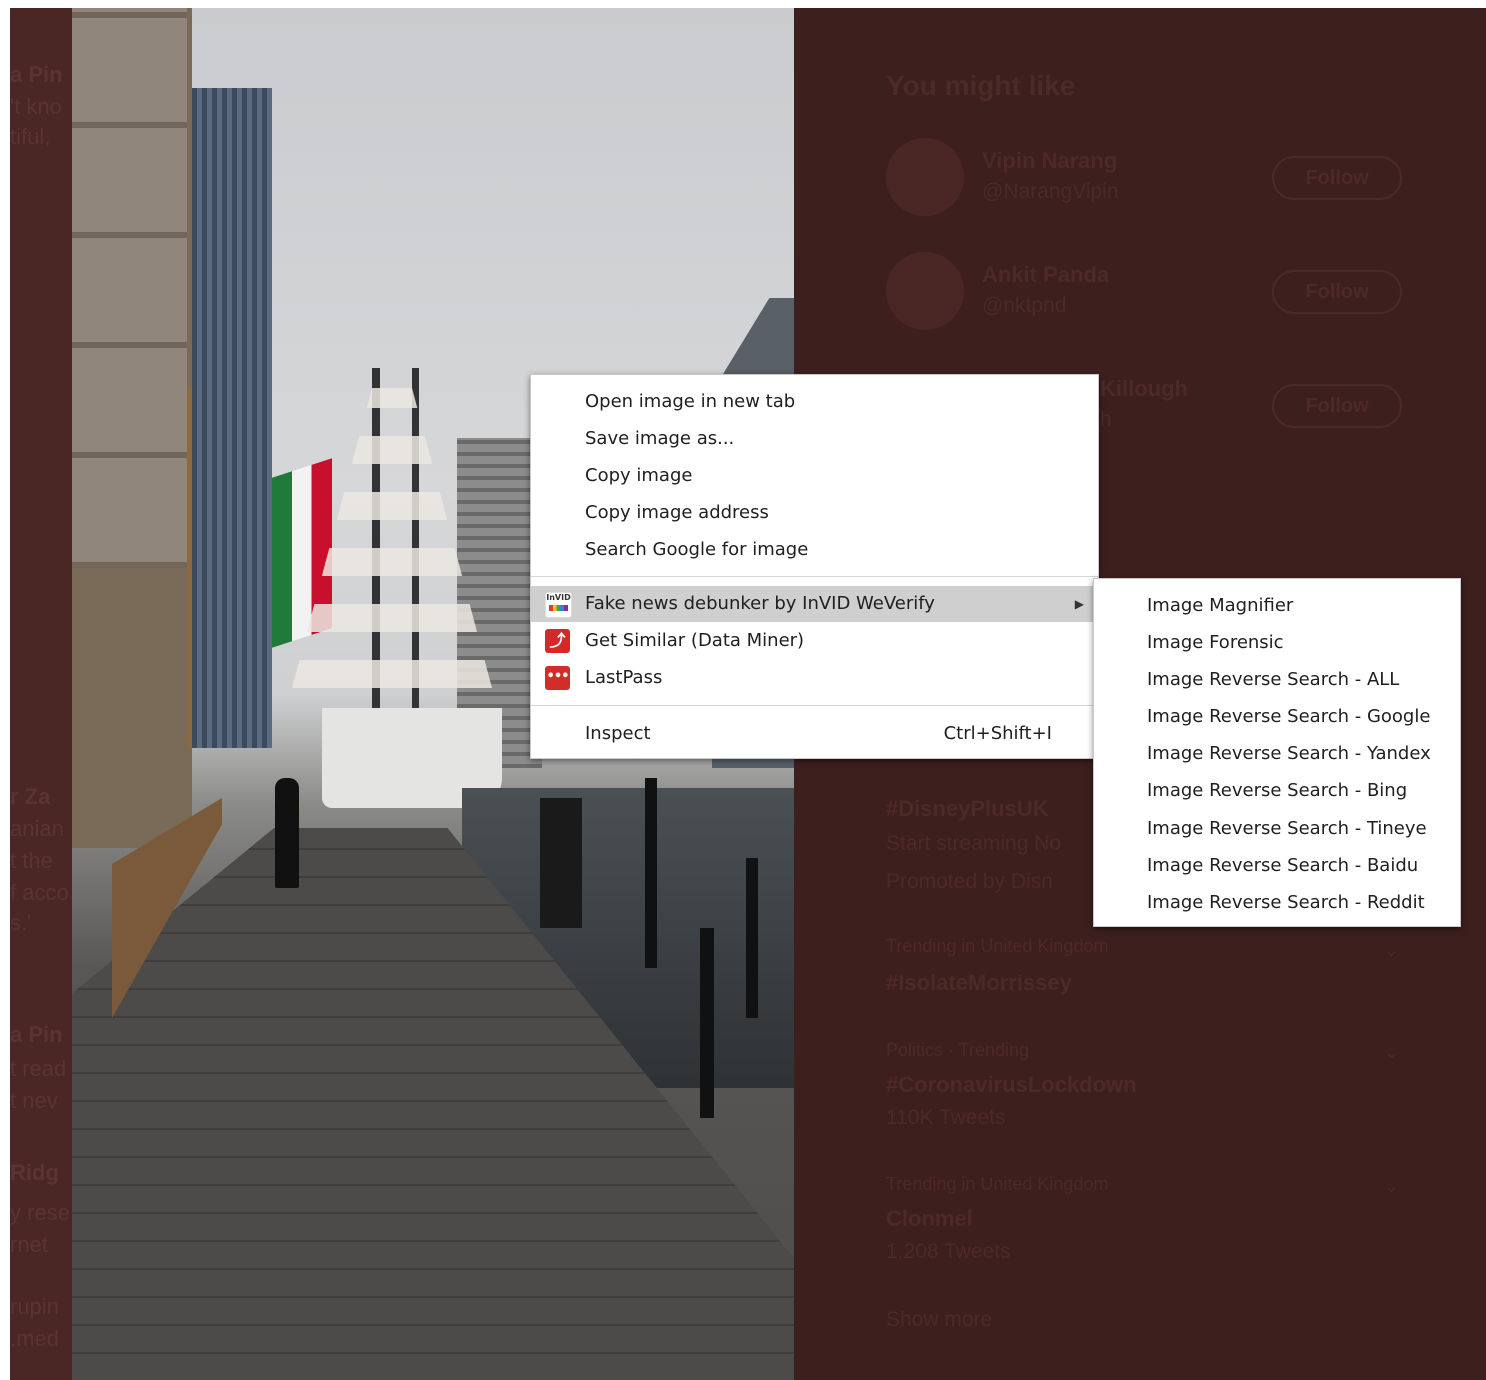  What do you see at coordinates (129, 288) in the screenshot?
I see `balconies` at bounding box center [129, 288].